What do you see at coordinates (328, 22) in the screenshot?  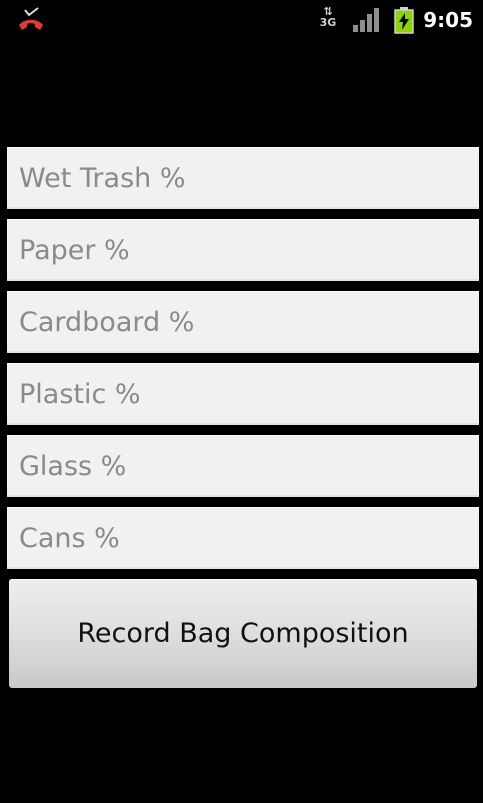 I see `network-type-label: 3G` at bounding box center [328, 22].